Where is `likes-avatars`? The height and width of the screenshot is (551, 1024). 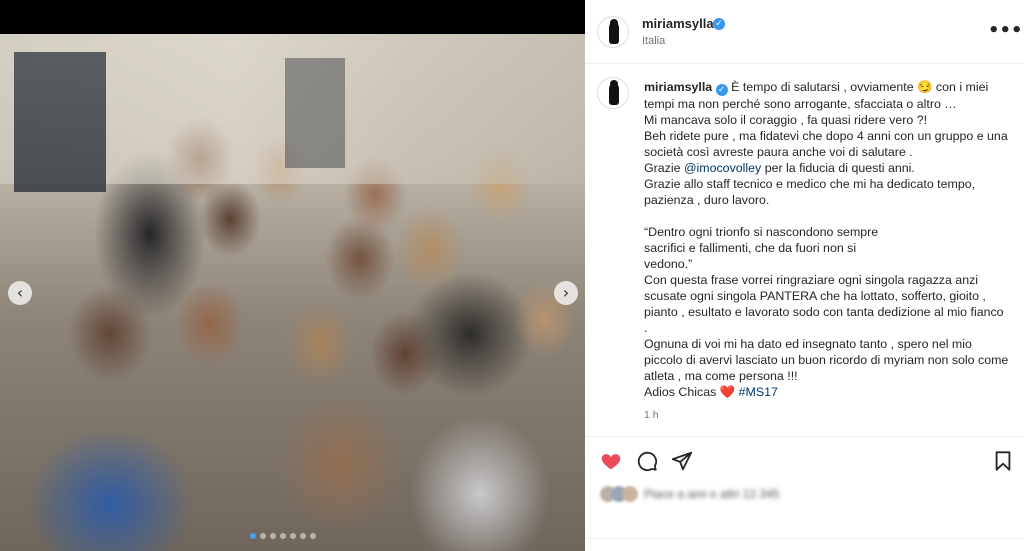 likes-avatars is located at coordinates (620, 494).